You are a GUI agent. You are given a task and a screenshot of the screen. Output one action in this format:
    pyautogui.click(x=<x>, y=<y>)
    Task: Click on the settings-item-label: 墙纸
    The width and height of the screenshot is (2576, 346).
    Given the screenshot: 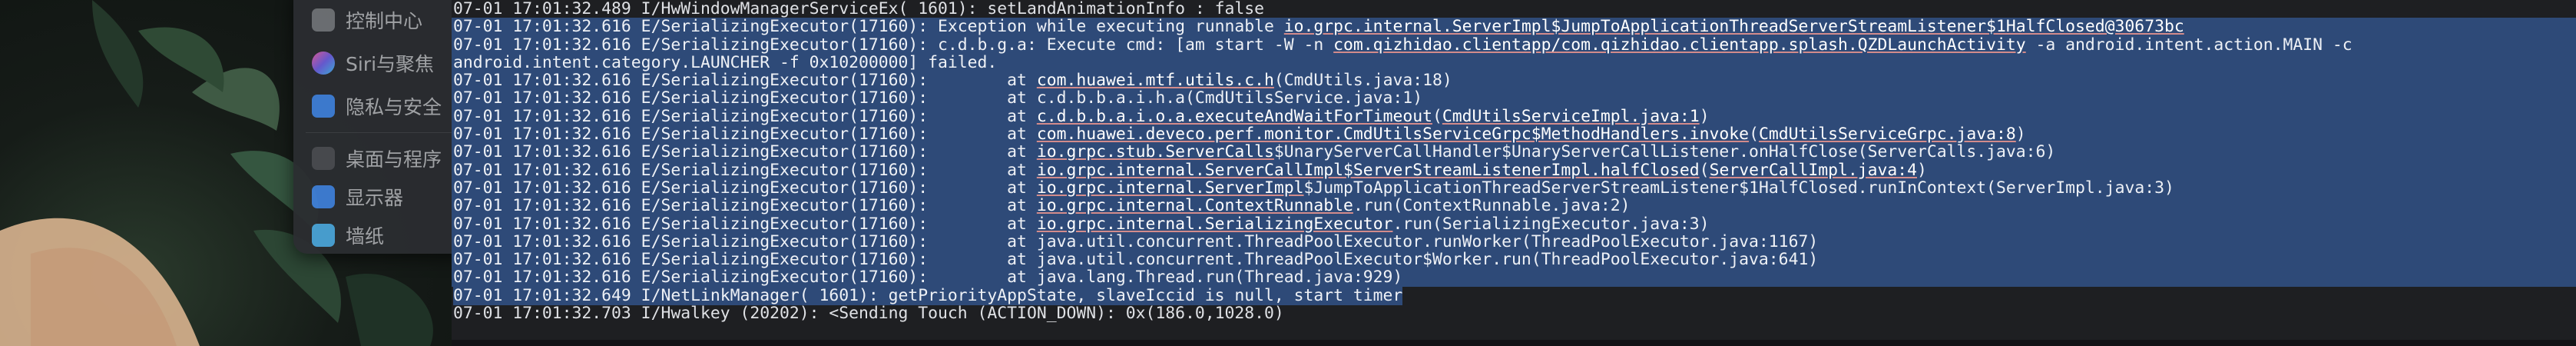 What is the action you would take?
    pyautogui.click(x=366, y=236)
    